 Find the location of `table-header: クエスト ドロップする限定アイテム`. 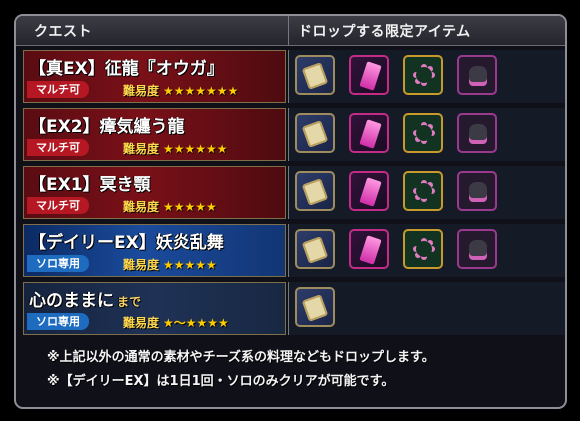

table-header: クエスト ドロップする限定アイテム is located at coordinates (290, 31).